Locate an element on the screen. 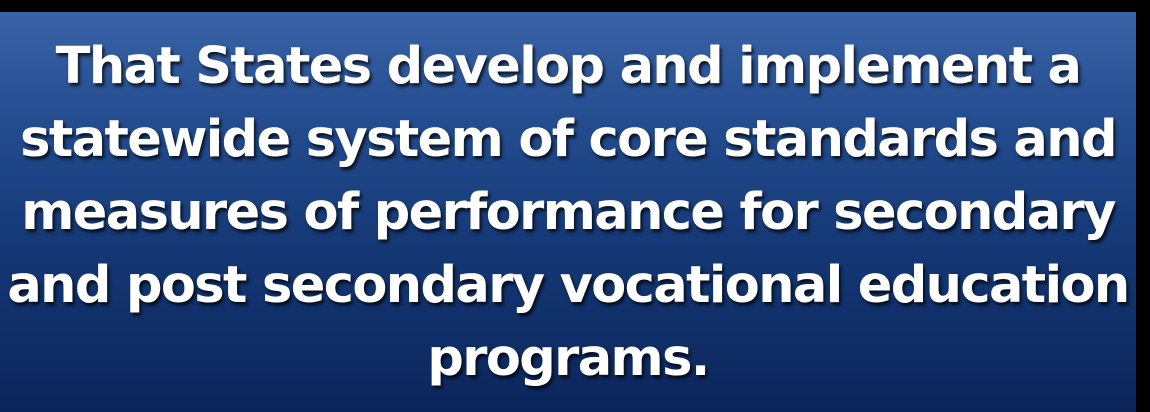 Image resolution: width=1150 pixels, height=412 pixels. statement-line-3: measures of performance for secondary is located at coordinates (568, 212).